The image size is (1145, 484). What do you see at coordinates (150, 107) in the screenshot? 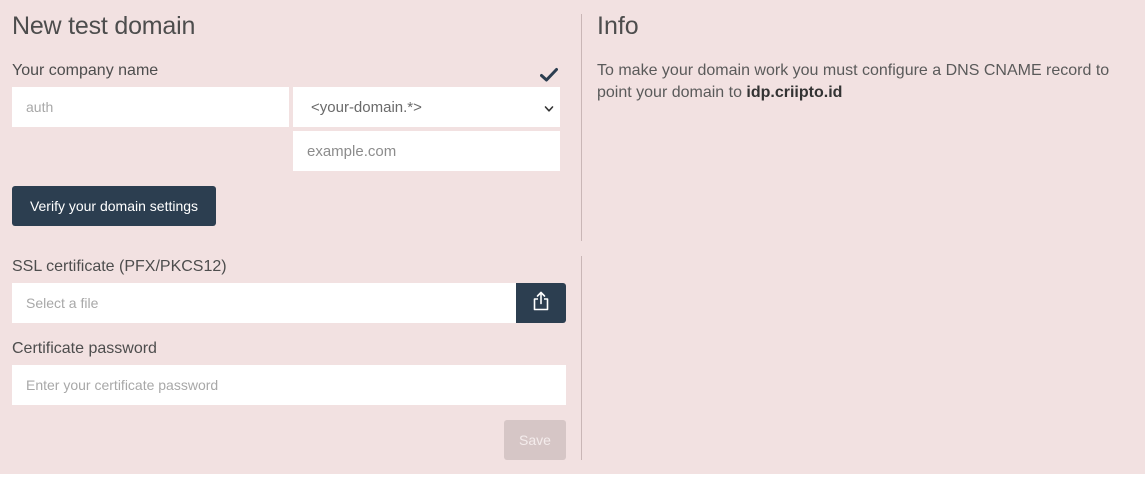
I see `company-name-input: auth` at bounding box center [150, 107].